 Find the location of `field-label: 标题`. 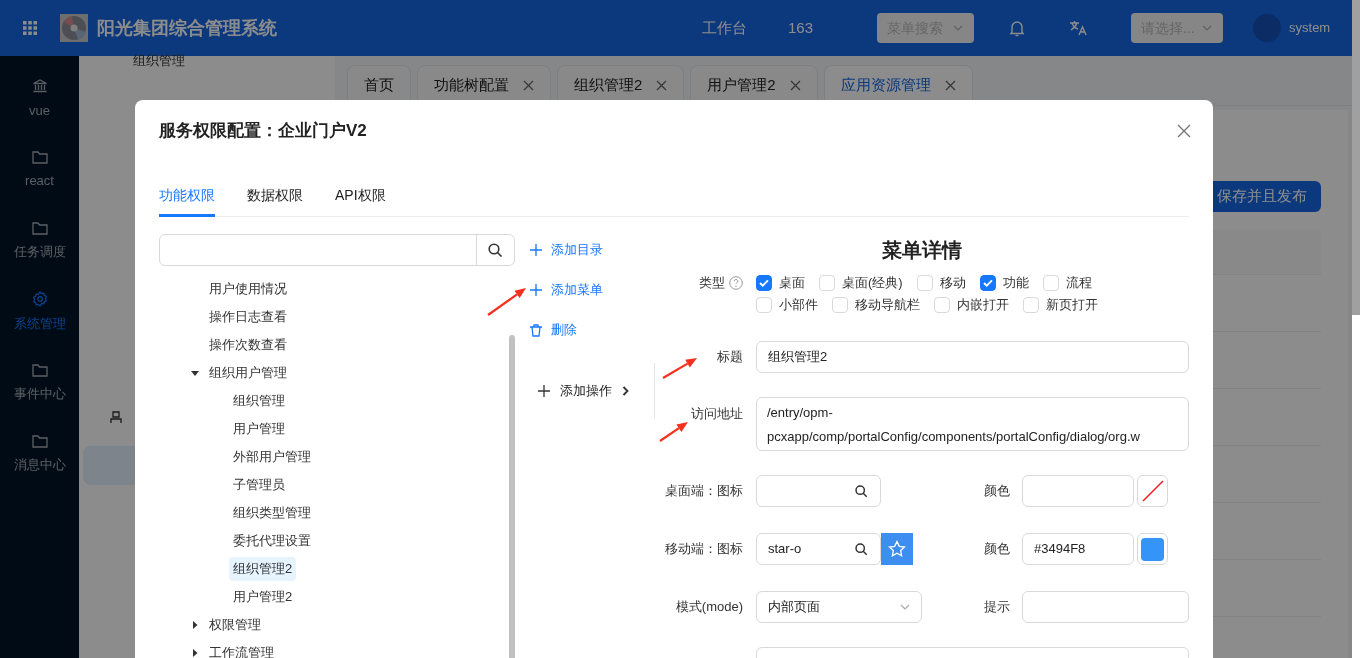

field-label: 标题 is located at coordinates (729, 357).